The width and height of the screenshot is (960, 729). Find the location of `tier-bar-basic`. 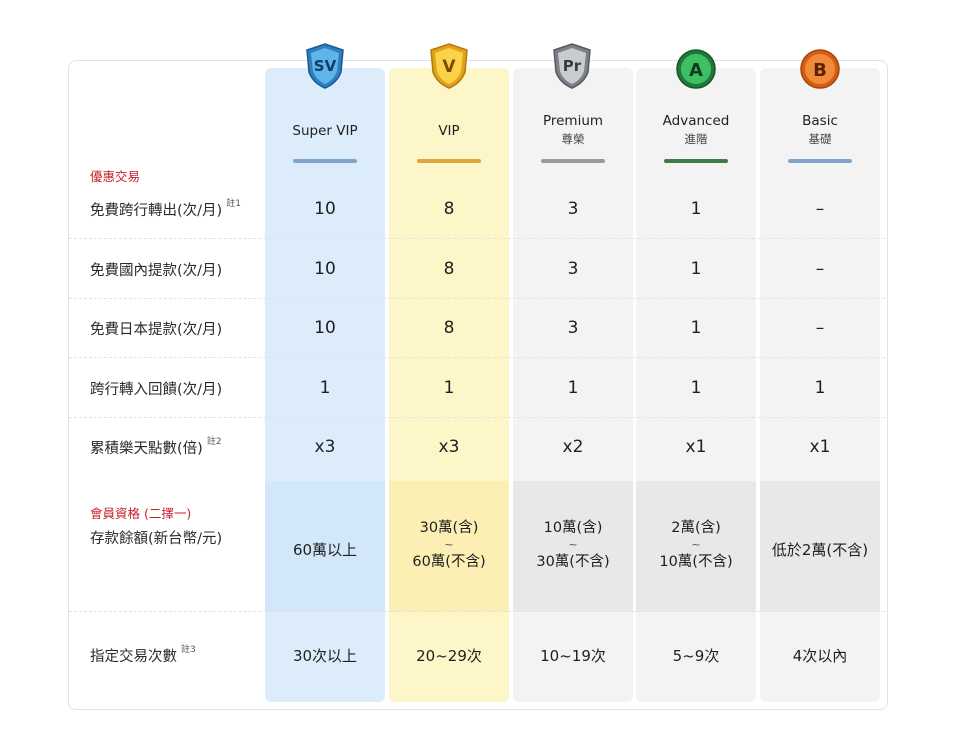

tier-bar-basic is located at coordinates (820, 161).